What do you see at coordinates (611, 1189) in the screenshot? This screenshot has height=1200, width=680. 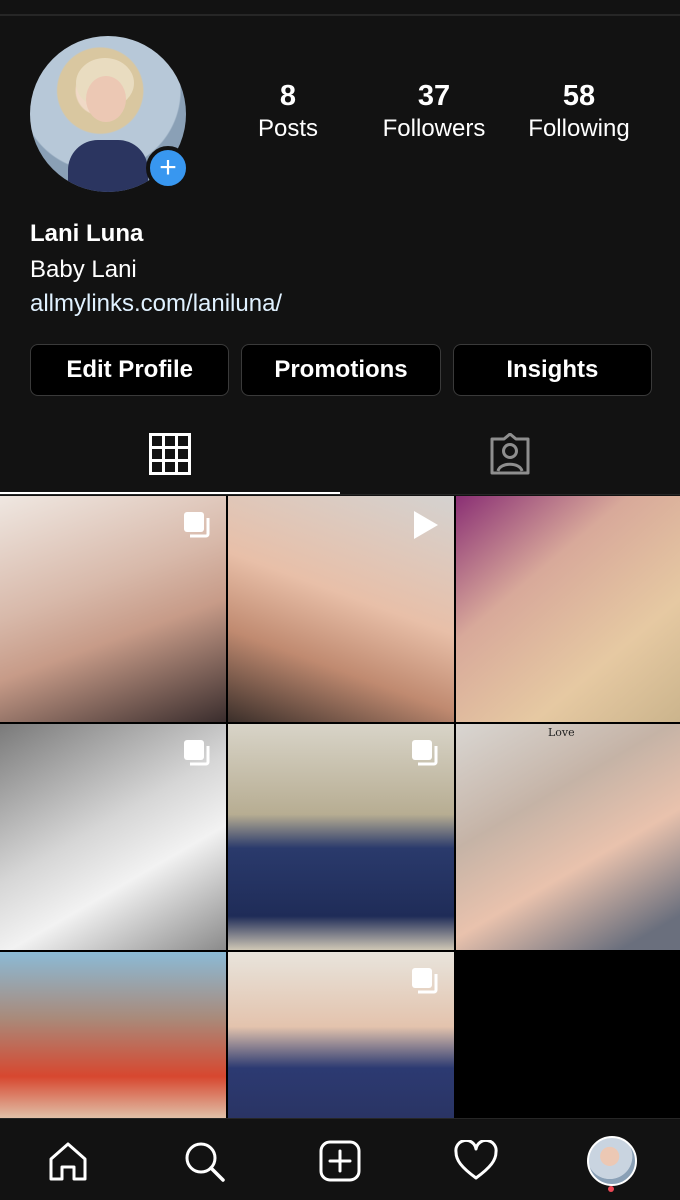 I see `notification-dot` at bounding box center [611, 1189].